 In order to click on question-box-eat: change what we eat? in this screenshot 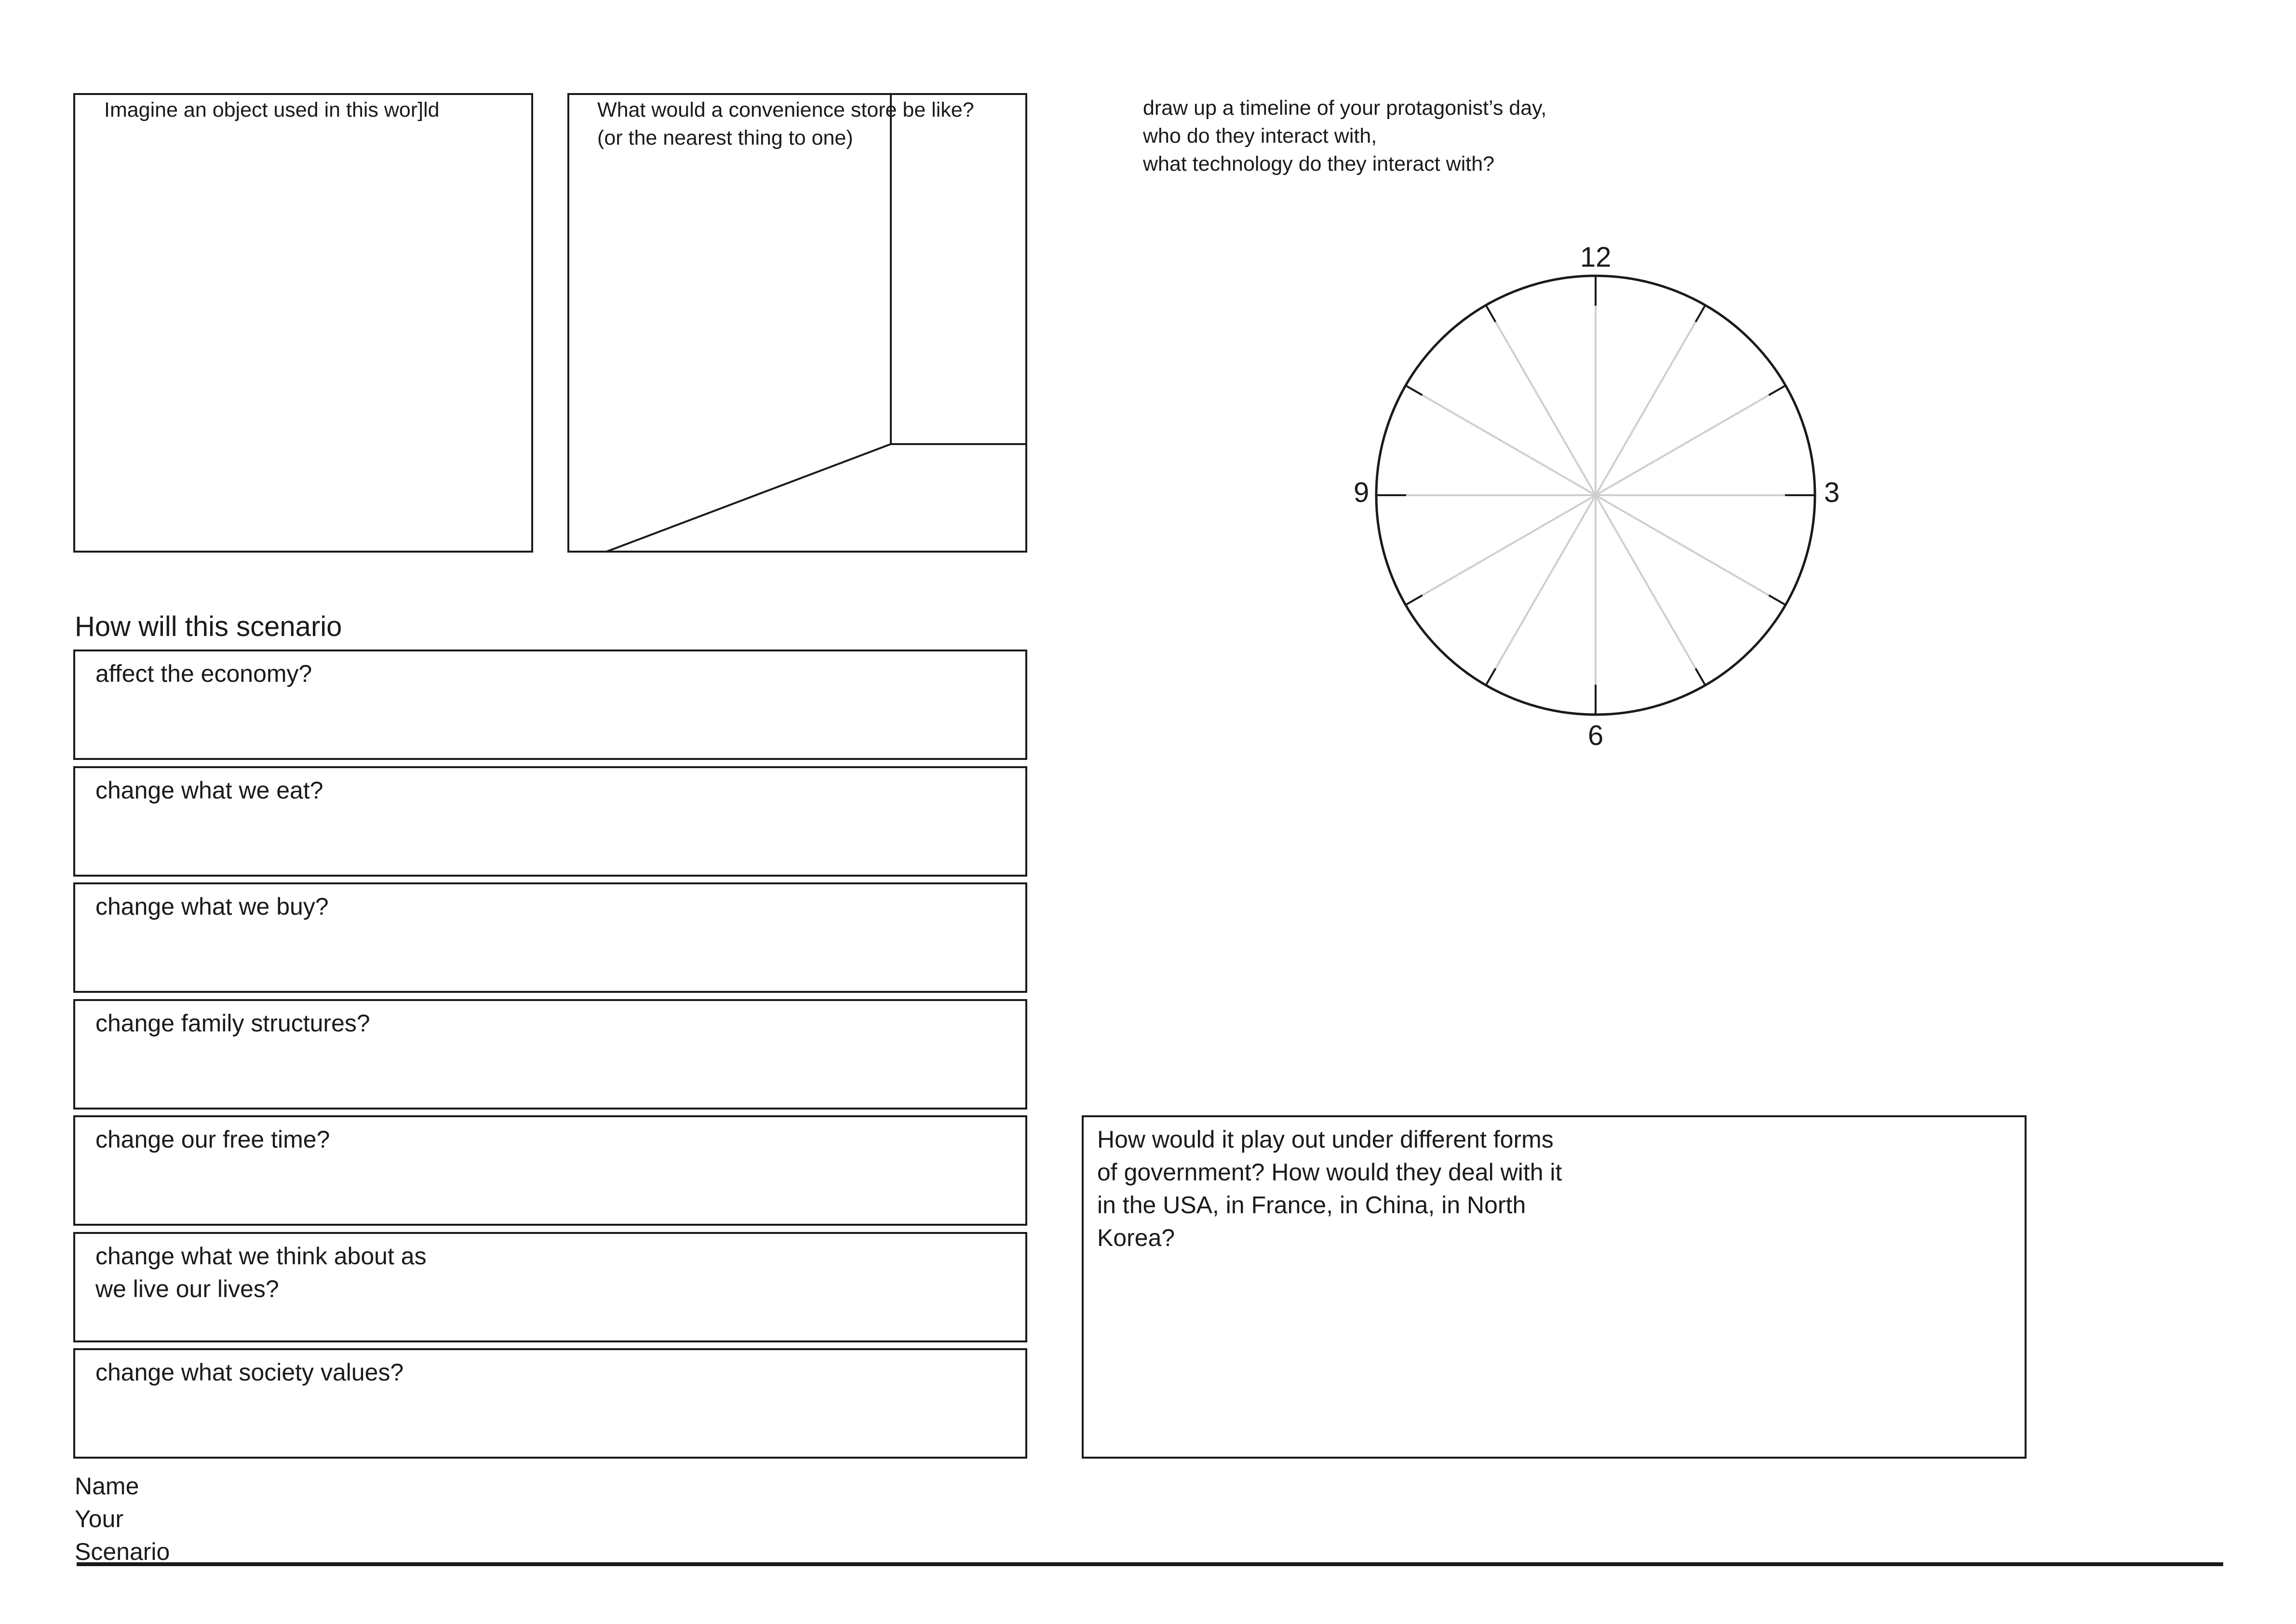, I will do `click(550, 821)`.